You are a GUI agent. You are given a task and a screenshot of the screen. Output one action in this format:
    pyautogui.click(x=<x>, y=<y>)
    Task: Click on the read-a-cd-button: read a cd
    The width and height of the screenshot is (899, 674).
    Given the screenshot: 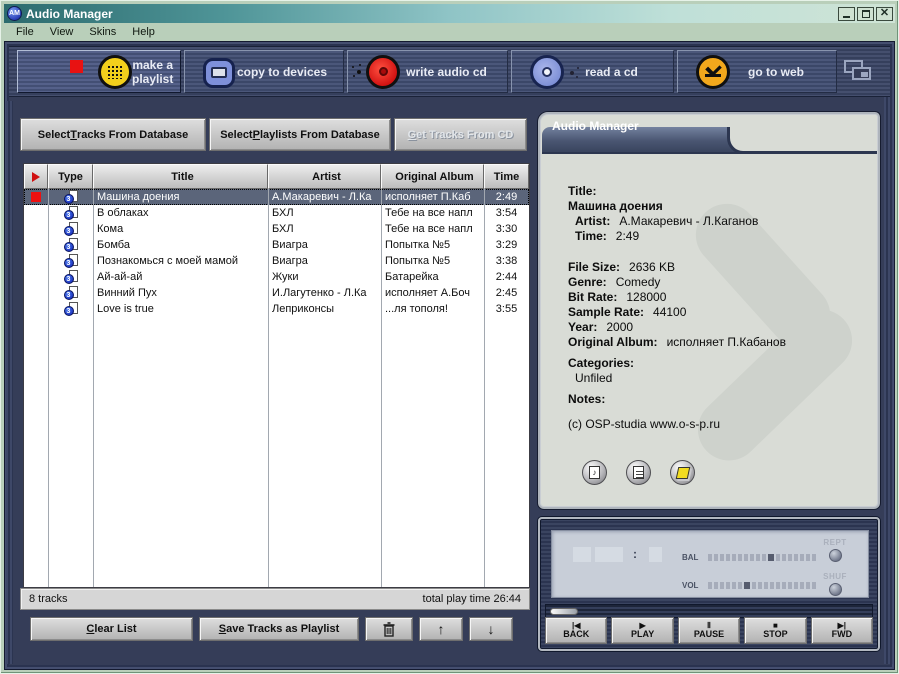 What is the action you would take?
    pyautogui.click(x=592, y=71)
    